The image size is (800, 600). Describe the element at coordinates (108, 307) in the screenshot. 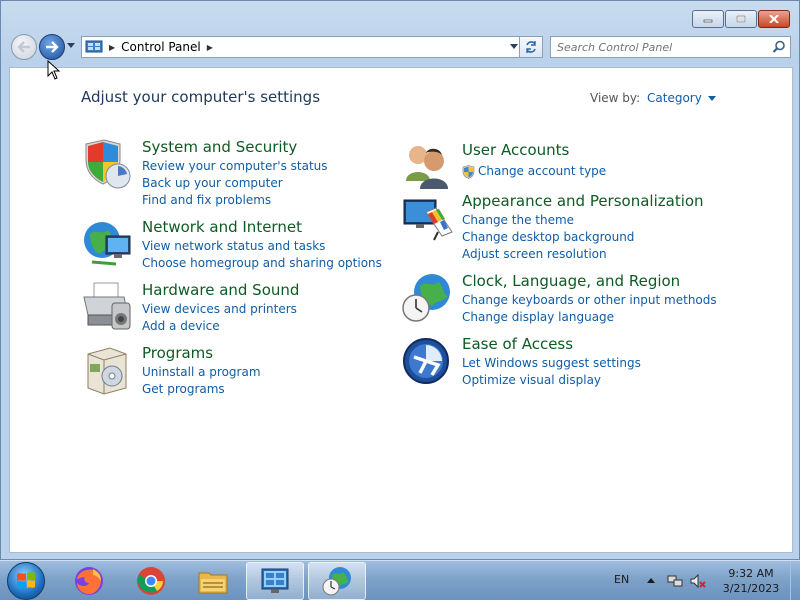

I see `printer-icon` at that location.